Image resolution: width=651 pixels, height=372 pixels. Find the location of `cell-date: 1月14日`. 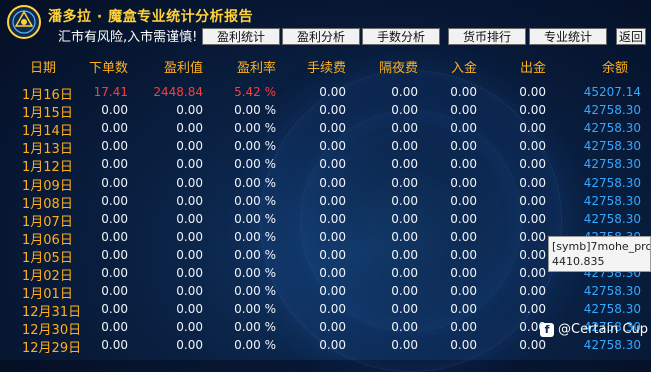

cell-date: 1月14日 is located at coordinates (47, 132).